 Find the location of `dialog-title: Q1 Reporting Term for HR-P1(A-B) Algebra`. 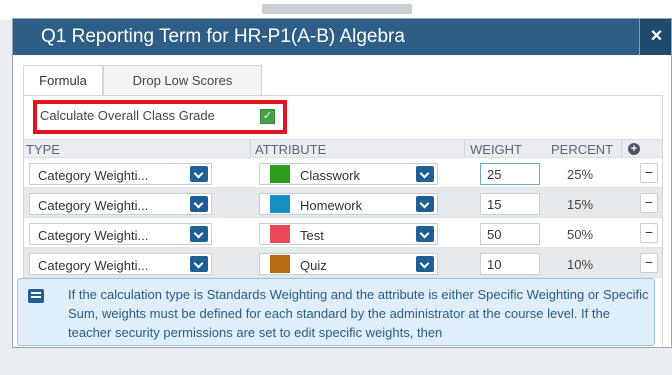

dialog-title: Q1 Reporting Term for HR-P1(A-B) Algebra is located at coordinates (223, 36).